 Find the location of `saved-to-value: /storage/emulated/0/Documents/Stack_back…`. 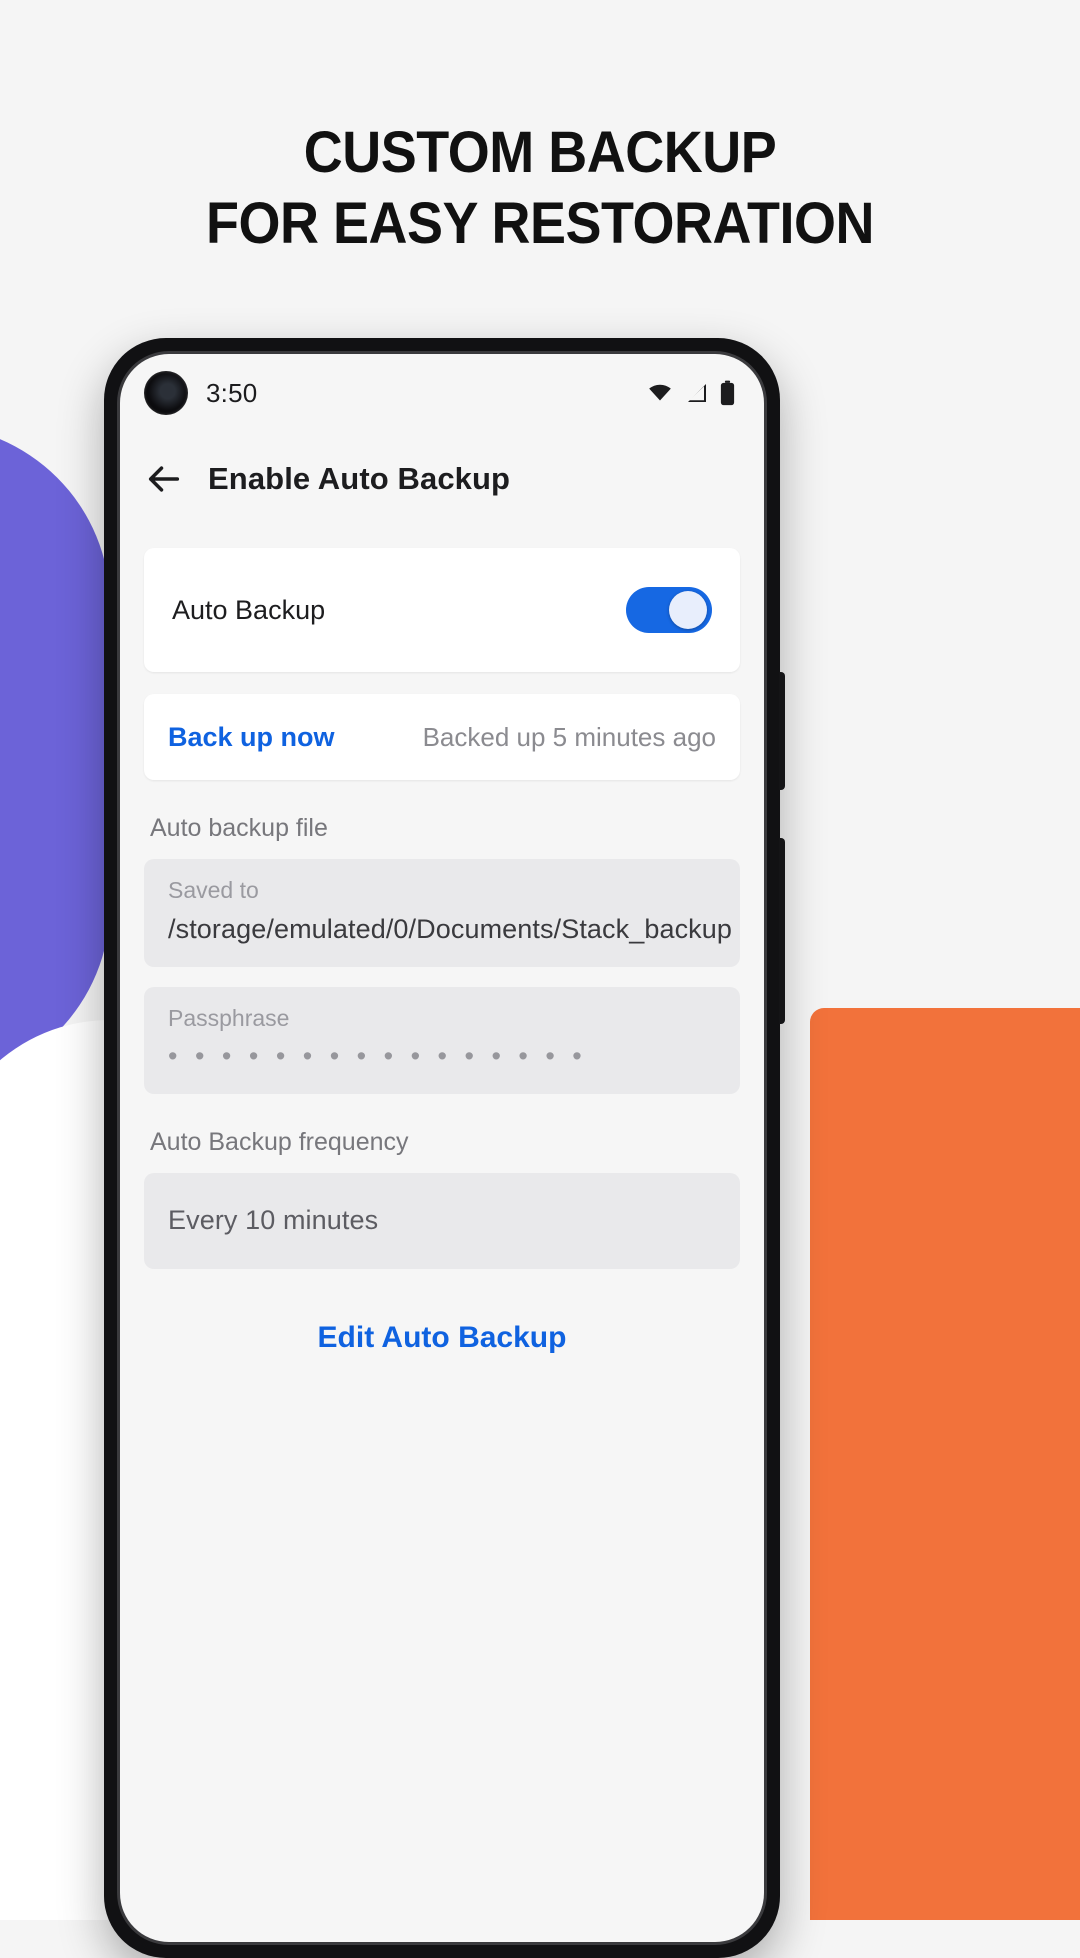

saved-to-value: /storage/emulated/0/Documents/Stack_back… is located at coordinates (450, 929).